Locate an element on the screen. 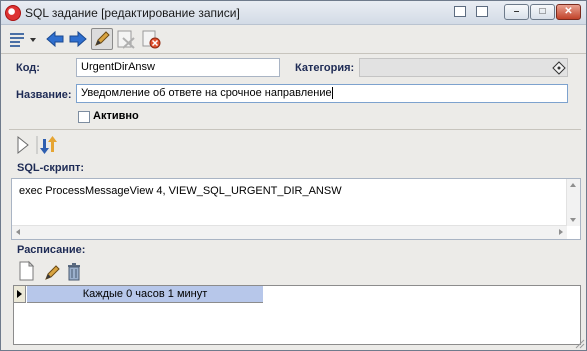 The height and width of the screenshot is (351, 587). swap-sort-icon is located at coordinates (48, 145).